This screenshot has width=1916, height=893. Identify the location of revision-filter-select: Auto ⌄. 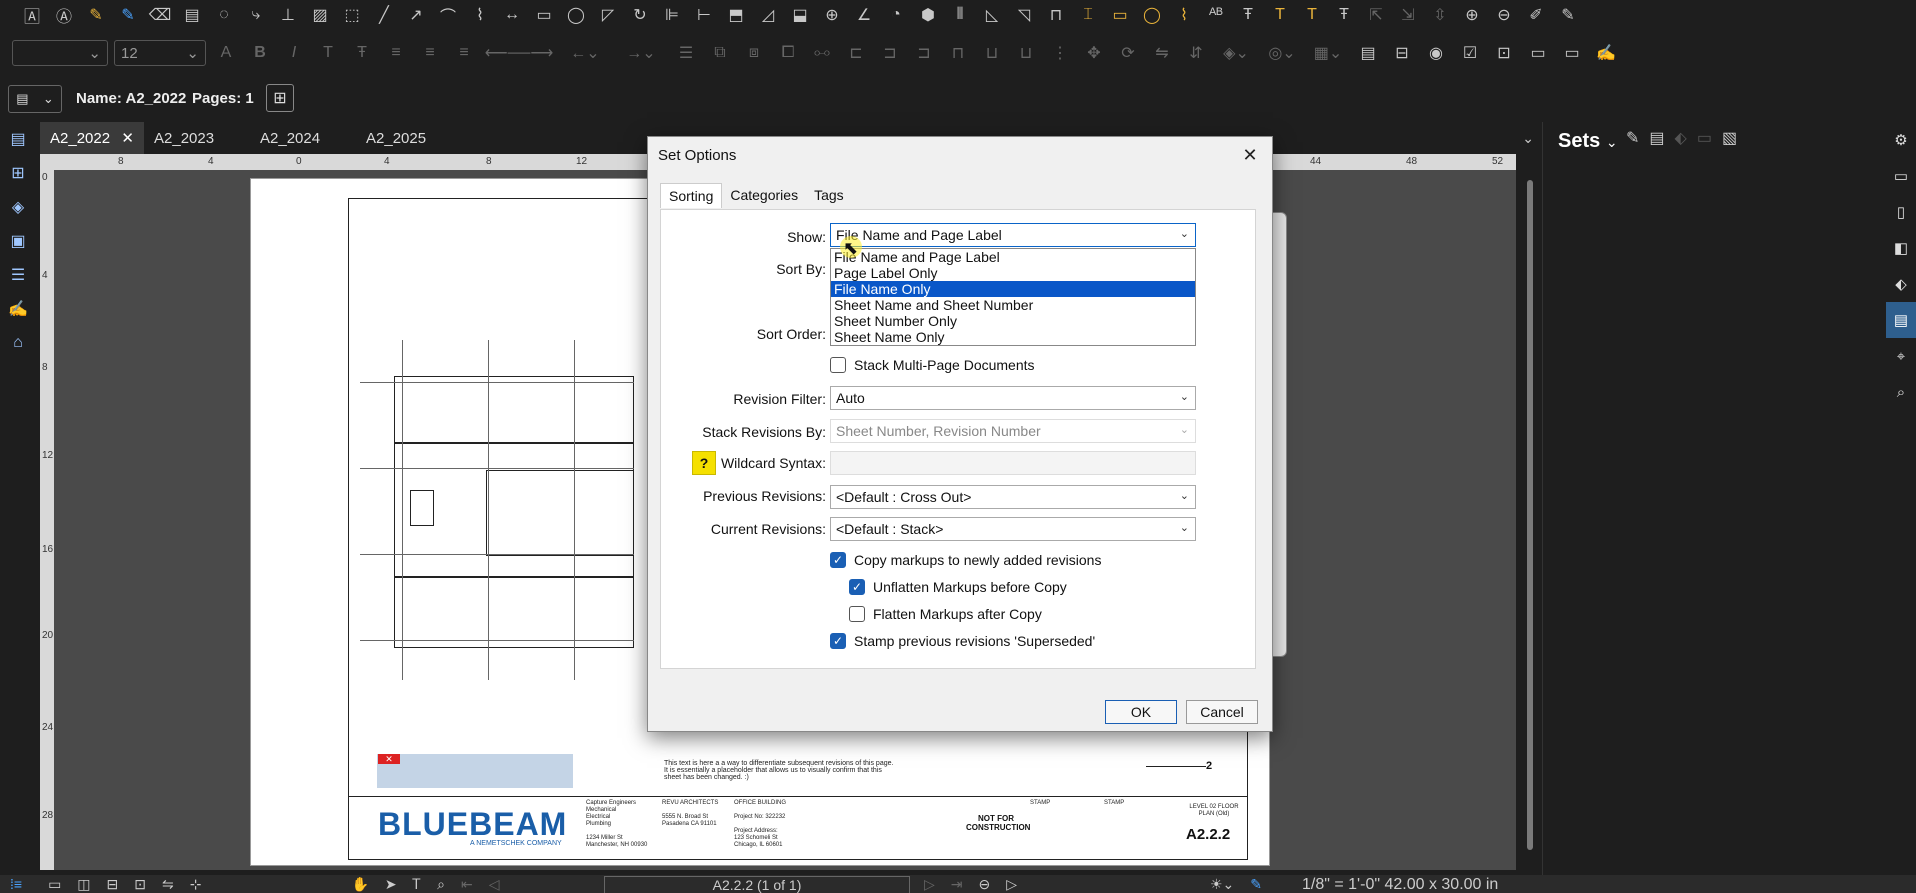
(1013, 398).